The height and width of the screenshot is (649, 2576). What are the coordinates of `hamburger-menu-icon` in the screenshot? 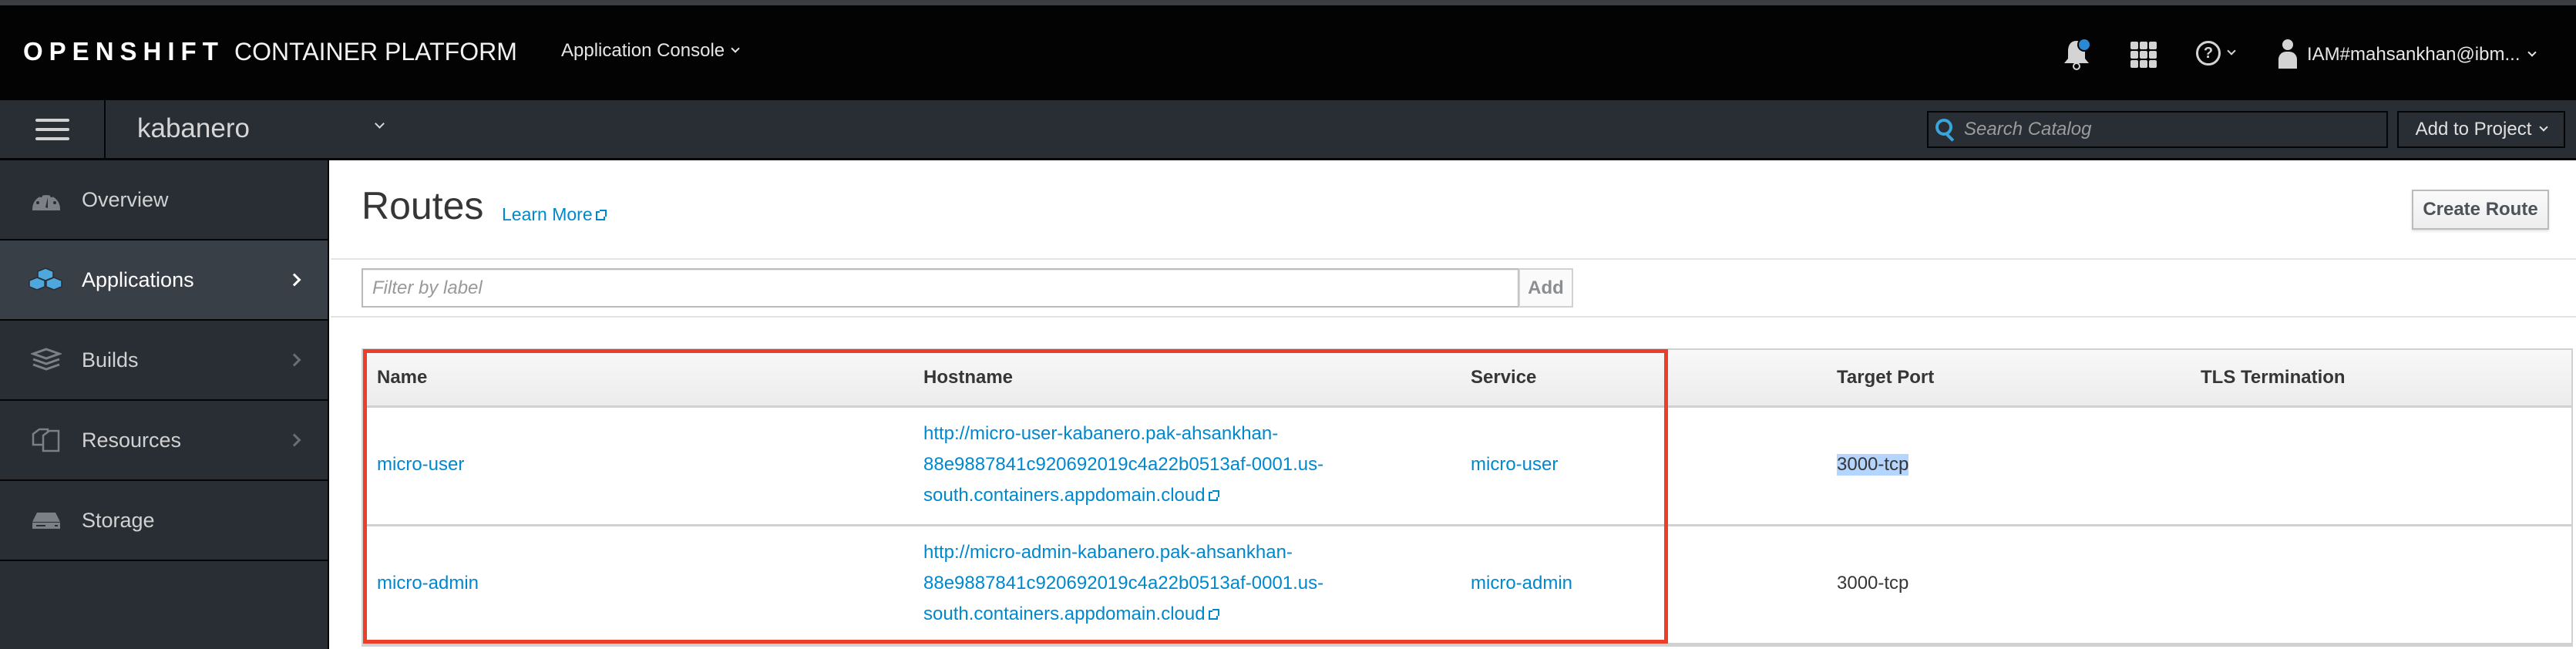 It's located at (53, 129).